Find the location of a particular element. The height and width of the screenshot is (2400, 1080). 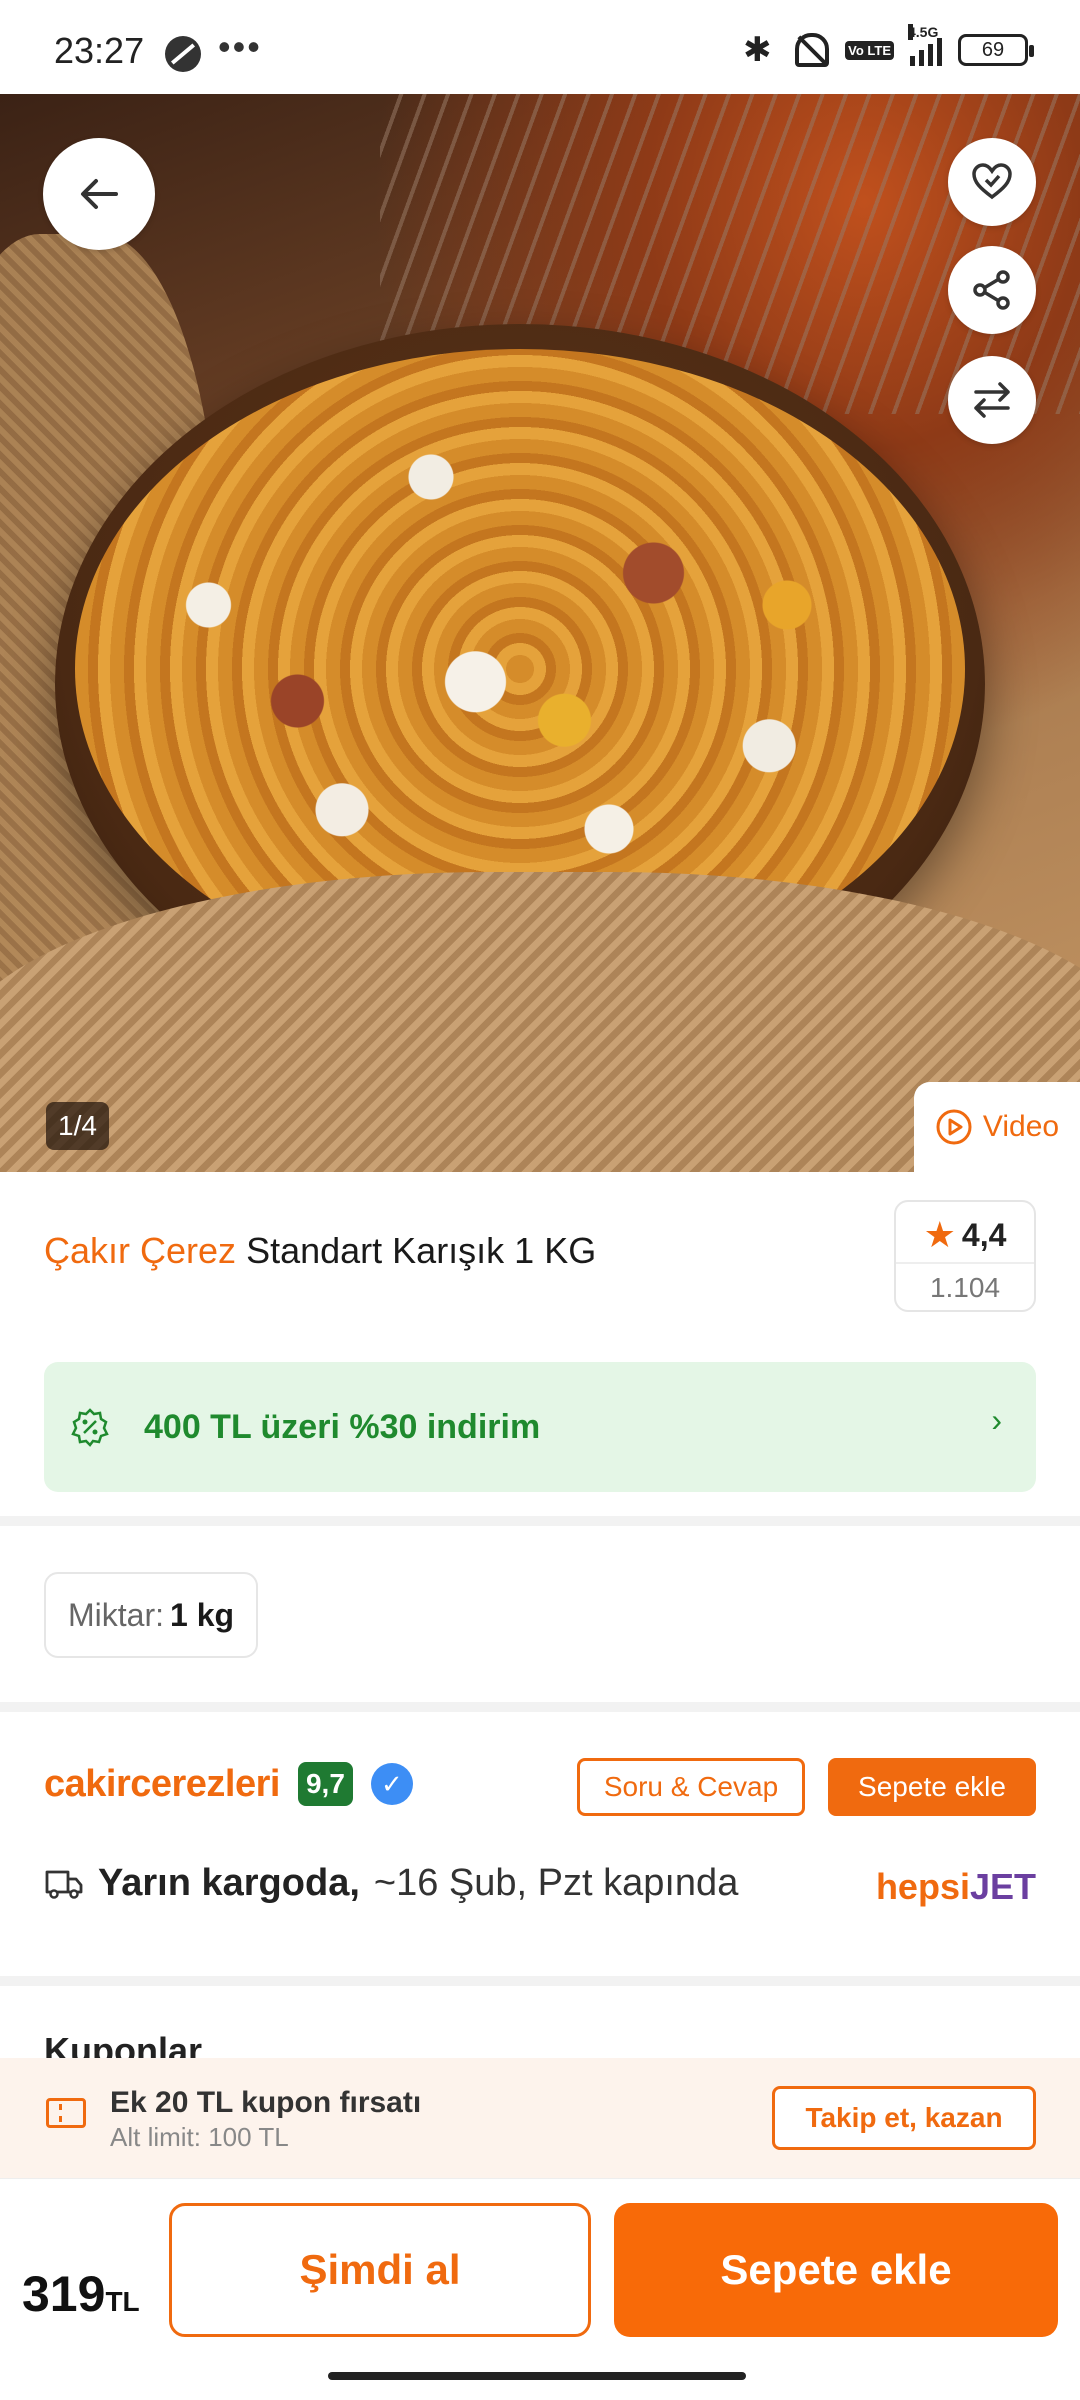

video-button: Video is located at coordinates (997, 1127).